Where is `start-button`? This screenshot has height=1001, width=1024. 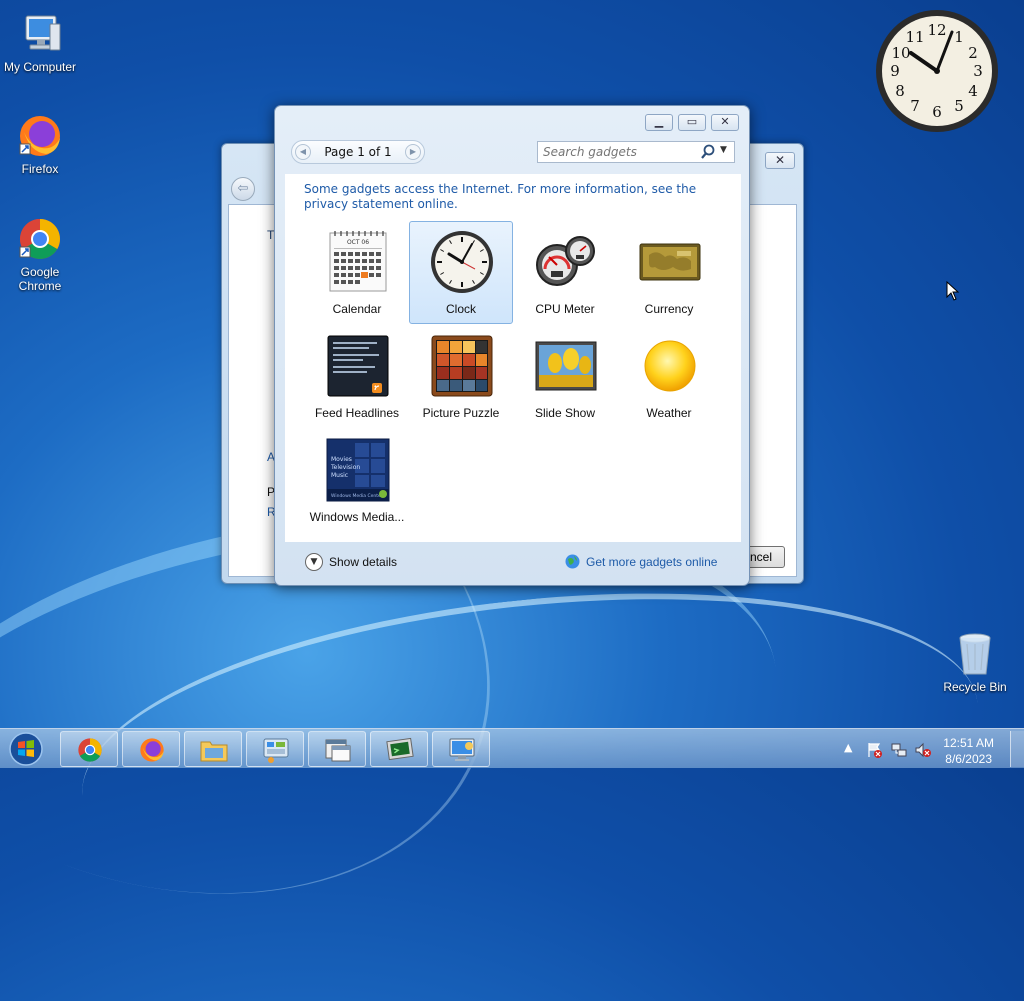
start-button is located at coordinates (26, 749).